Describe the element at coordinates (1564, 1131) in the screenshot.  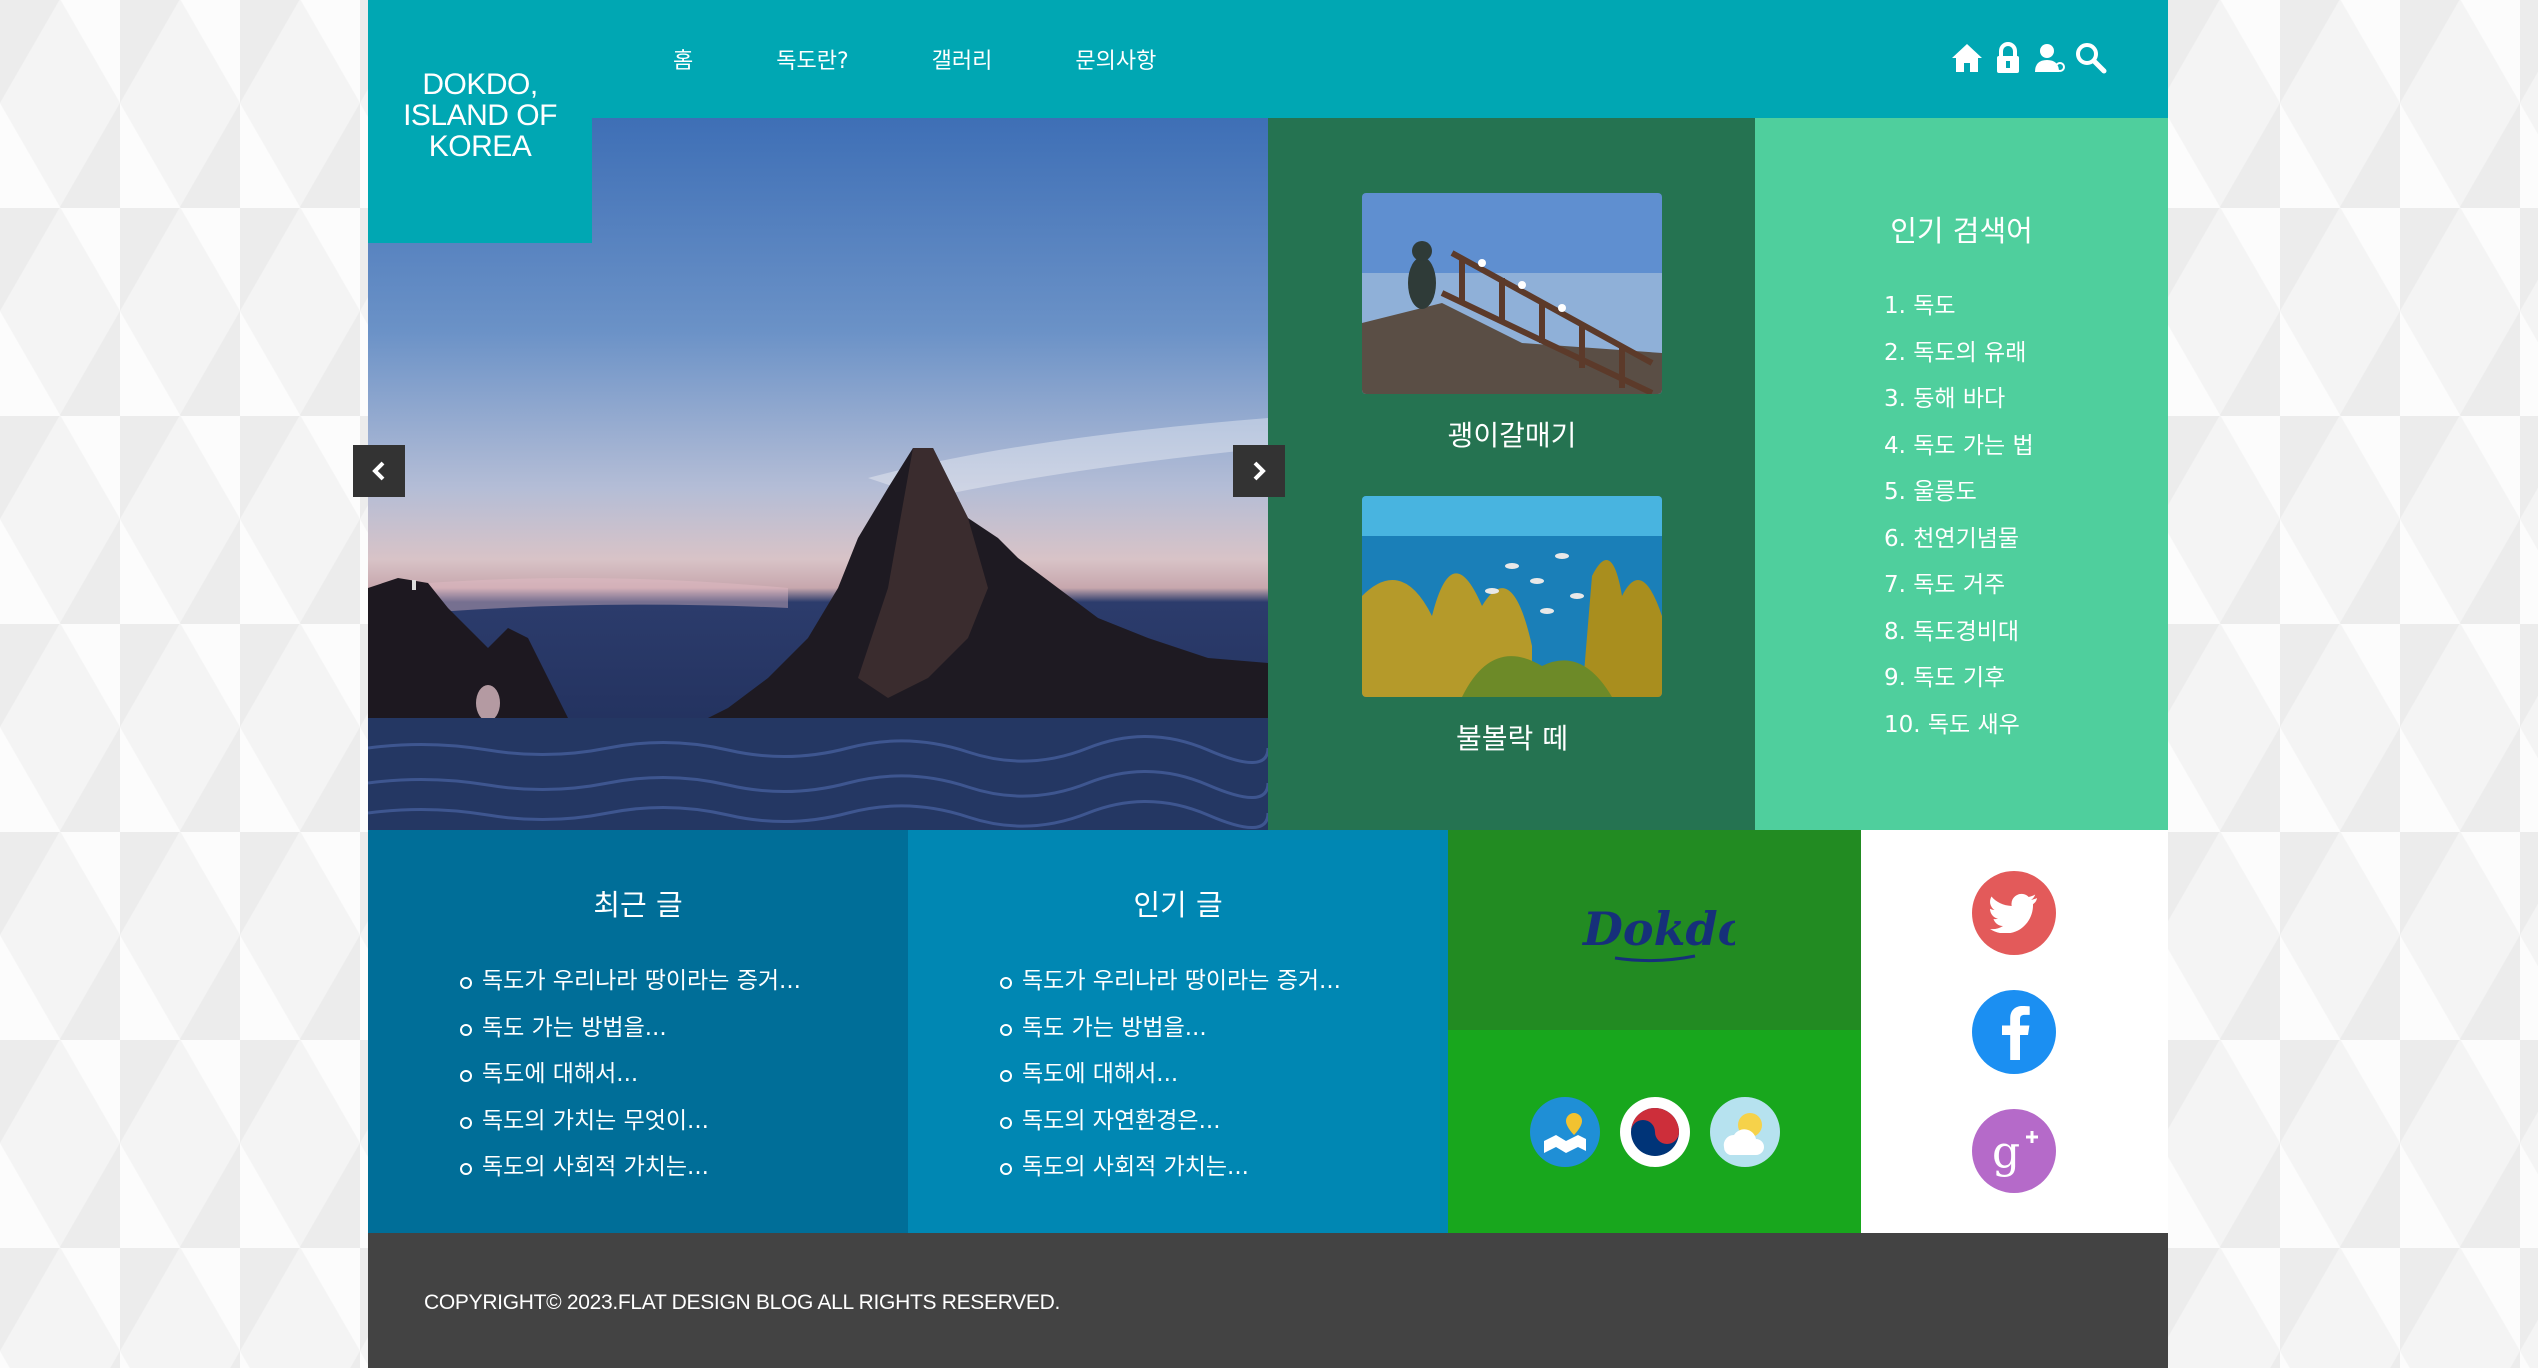
I see `map-icon` at that location.